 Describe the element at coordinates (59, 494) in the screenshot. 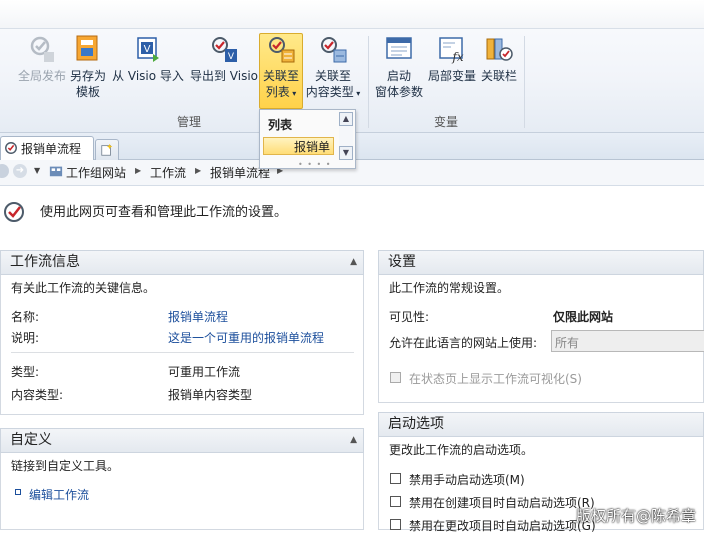

I see `edit-workflow-link: 编辑工作流` at that location.